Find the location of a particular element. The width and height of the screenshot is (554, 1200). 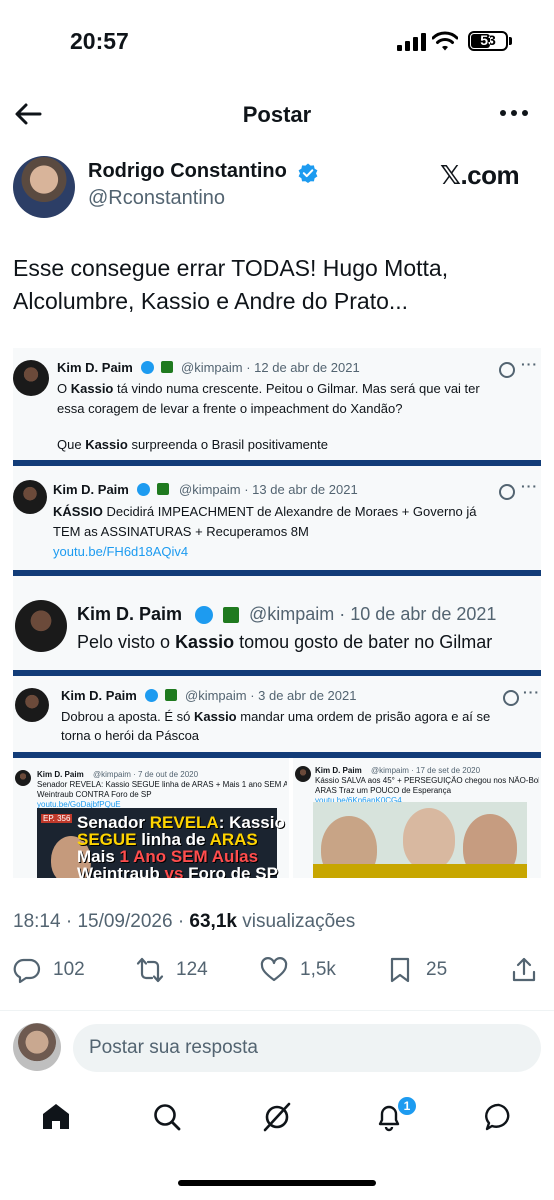

embedded-author-name: Kim D. Paim is located at coordinates (95, 367).